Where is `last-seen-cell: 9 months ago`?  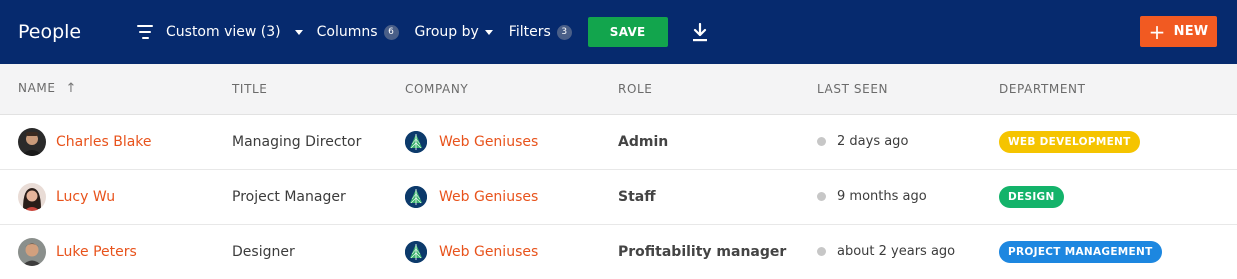
last-seen-cell: 9 months ago is located at coordinates (908, 196).